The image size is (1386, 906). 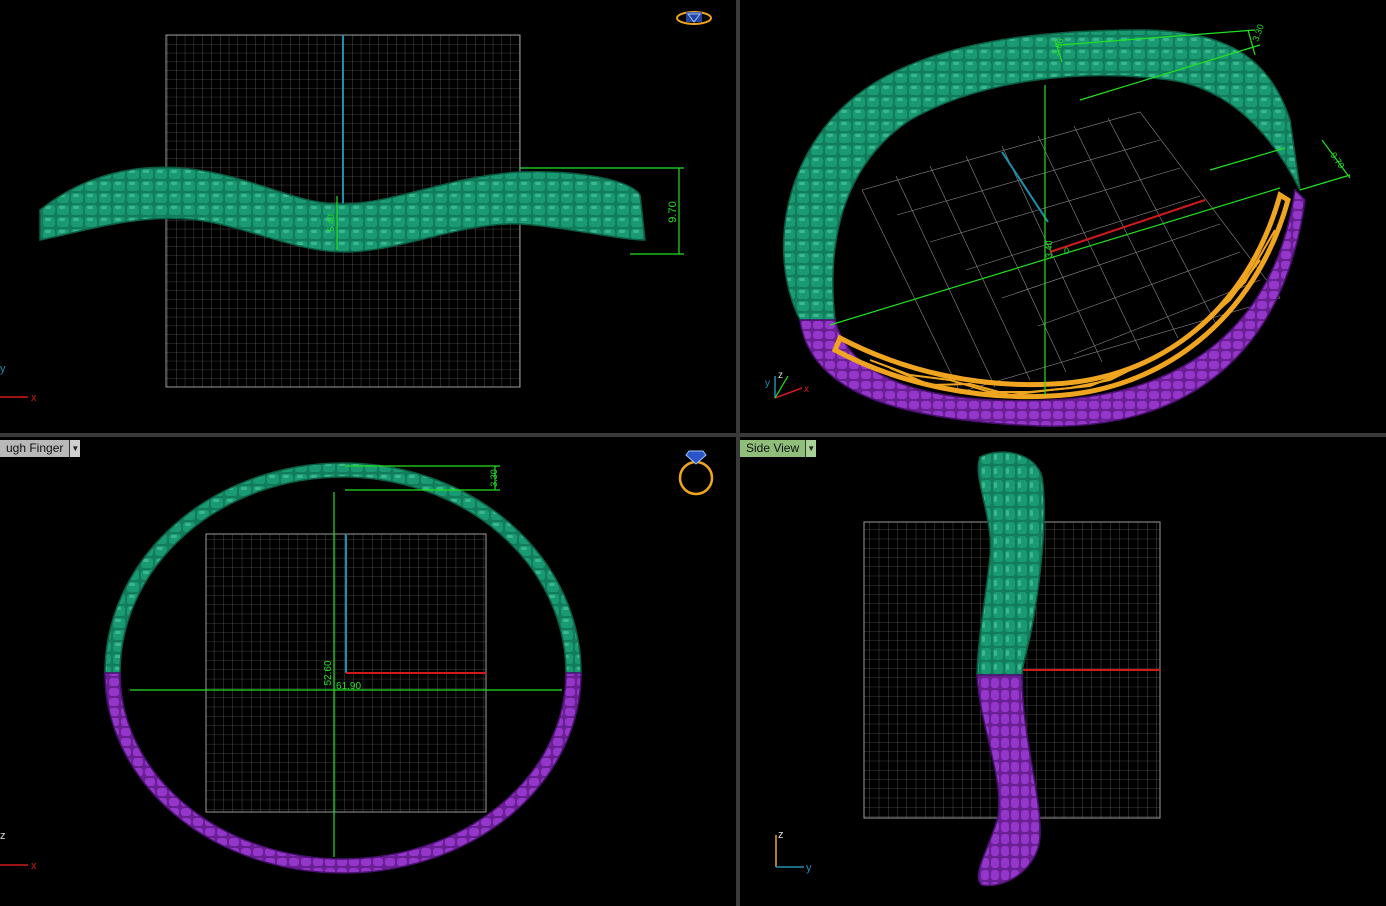 What do you see at coordinates (696, 473) in the screenshot?
I see `ring-front-view-icon` at bounding box center [696, 473].